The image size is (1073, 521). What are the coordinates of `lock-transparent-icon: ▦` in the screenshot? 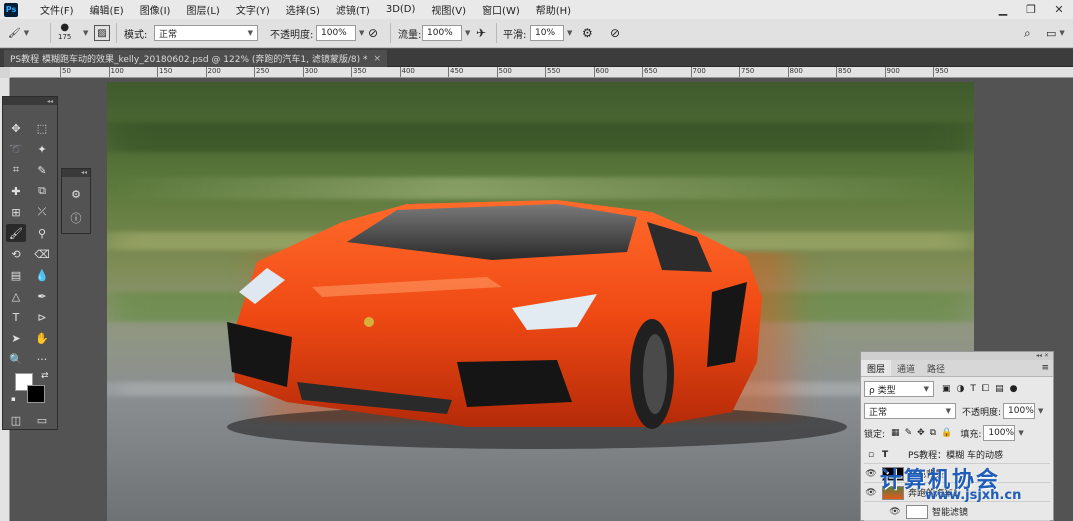 It's located at (895, 433).